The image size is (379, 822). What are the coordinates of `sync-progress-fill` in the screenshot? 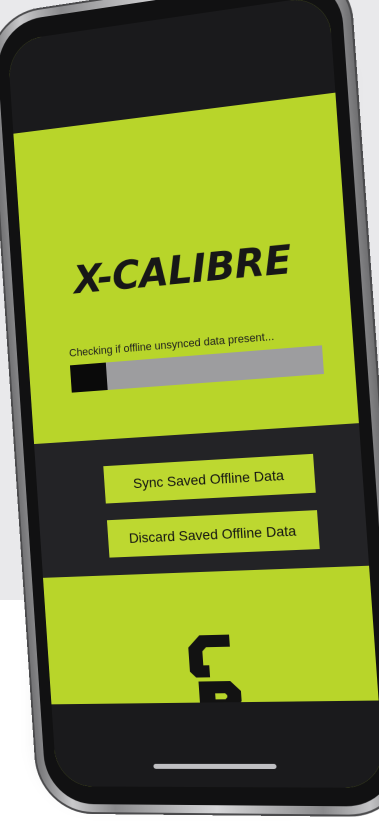 It's located at (89, 377).